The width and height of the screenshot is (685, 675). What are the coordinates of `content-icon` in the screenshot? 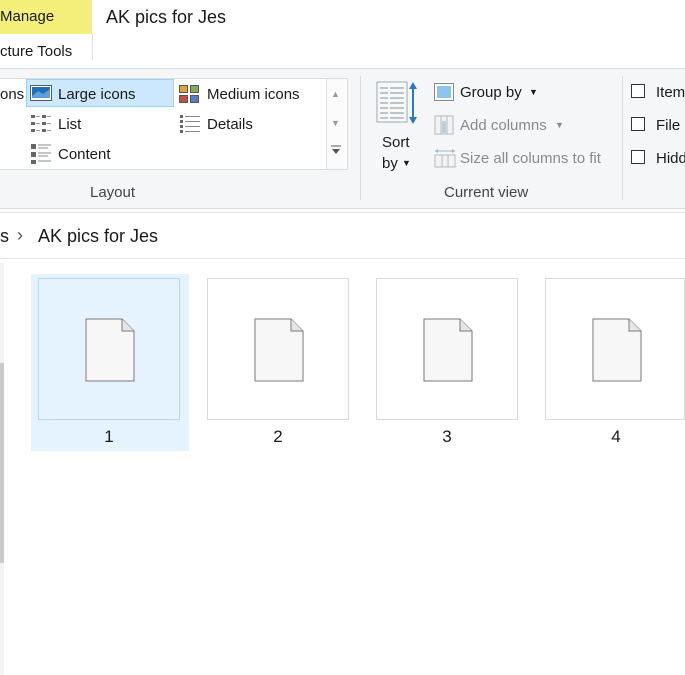 It's located at (41, 156).